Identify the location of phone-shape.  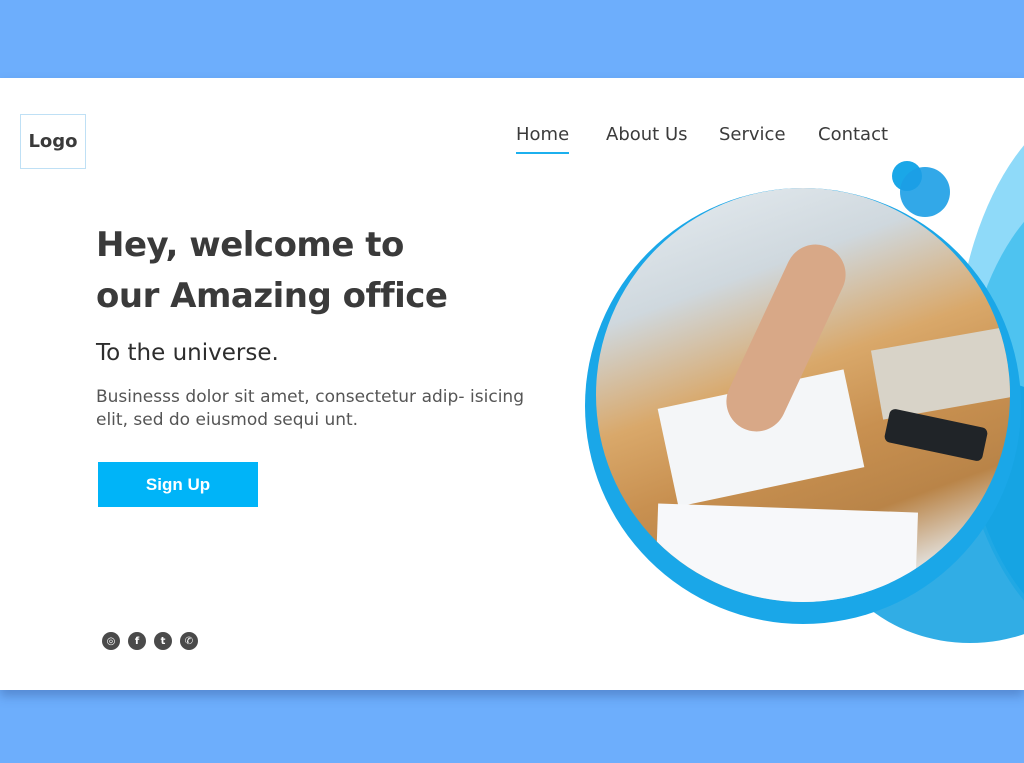
(936, 435).